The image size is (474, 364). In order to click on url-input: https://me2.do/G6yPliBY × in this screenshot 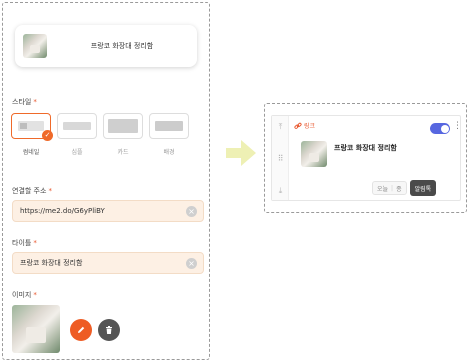, I will do `click(108, 211)`.